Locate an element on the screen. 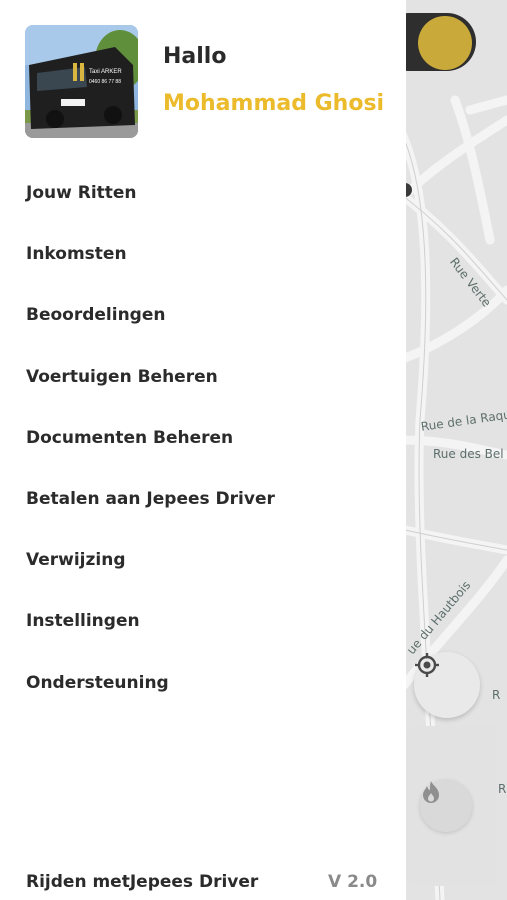 The image size is (507, 900). menu-item-jouw-ritten: Jouw Ritten is located at coordinates (203, 193).